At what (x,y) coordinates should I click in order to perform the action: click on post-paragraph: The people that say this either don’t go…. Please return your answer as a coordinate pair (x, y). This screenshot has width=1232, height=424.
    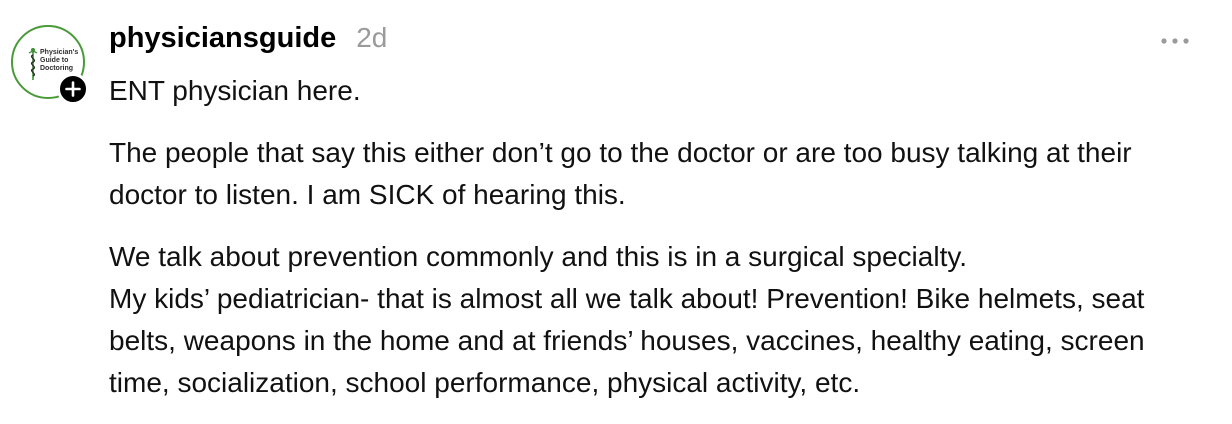
    Looking at the image, I should click on (620, 173).